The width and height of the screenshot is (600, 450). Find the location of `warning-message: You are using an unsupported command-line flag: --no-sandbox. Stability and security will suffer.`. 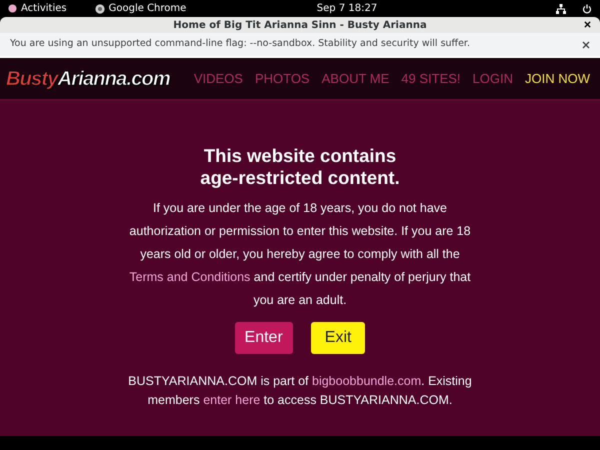

warning-message: You are using an unsupported command-line flag: --no-sandbox. Stability and security will suffer. is located at coordinates (240, 44).